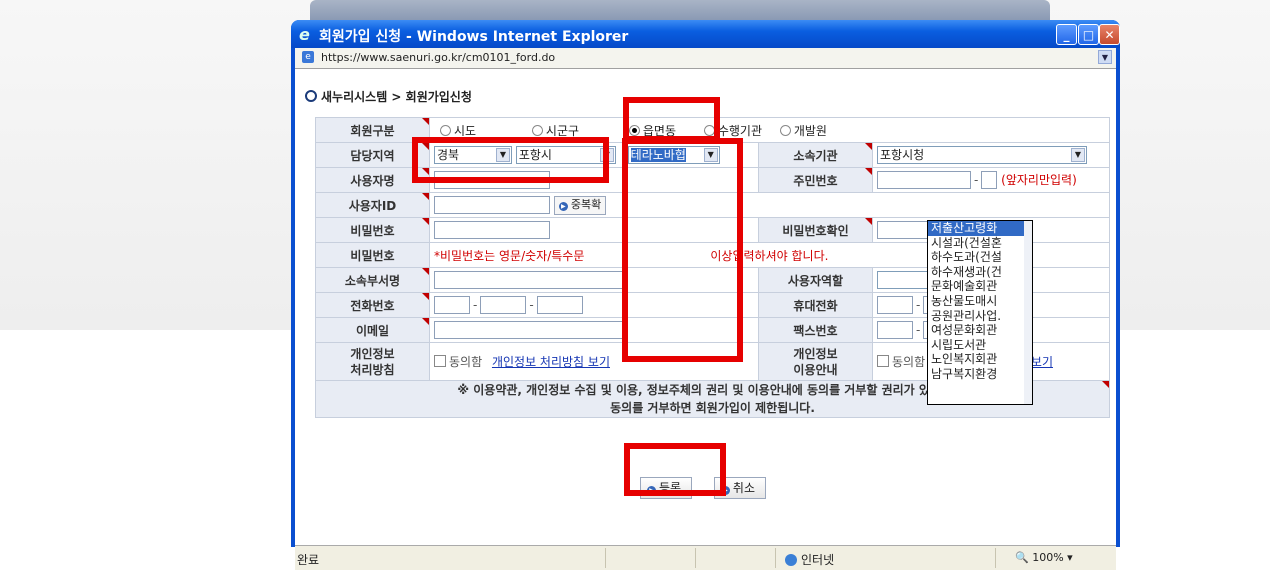  I want to click on resident-no-cell: - (앞자리만입력), so click(991, 180).